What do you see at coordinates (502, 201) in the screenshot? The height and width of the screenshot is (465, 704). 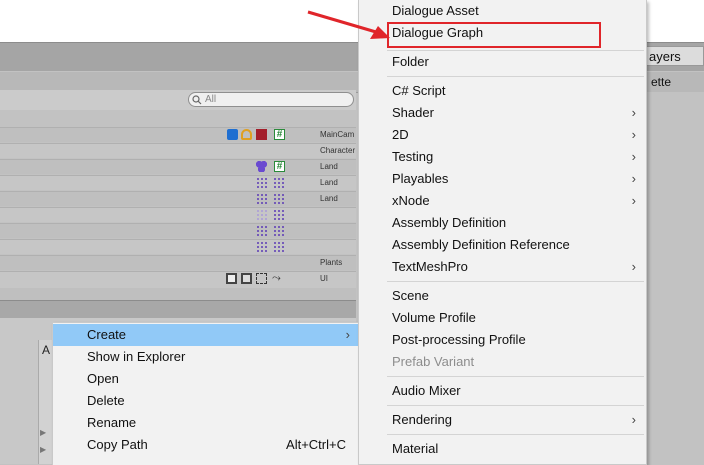 I see `menu-item-xnode: xNode ›` at bounding box center [502, 201].